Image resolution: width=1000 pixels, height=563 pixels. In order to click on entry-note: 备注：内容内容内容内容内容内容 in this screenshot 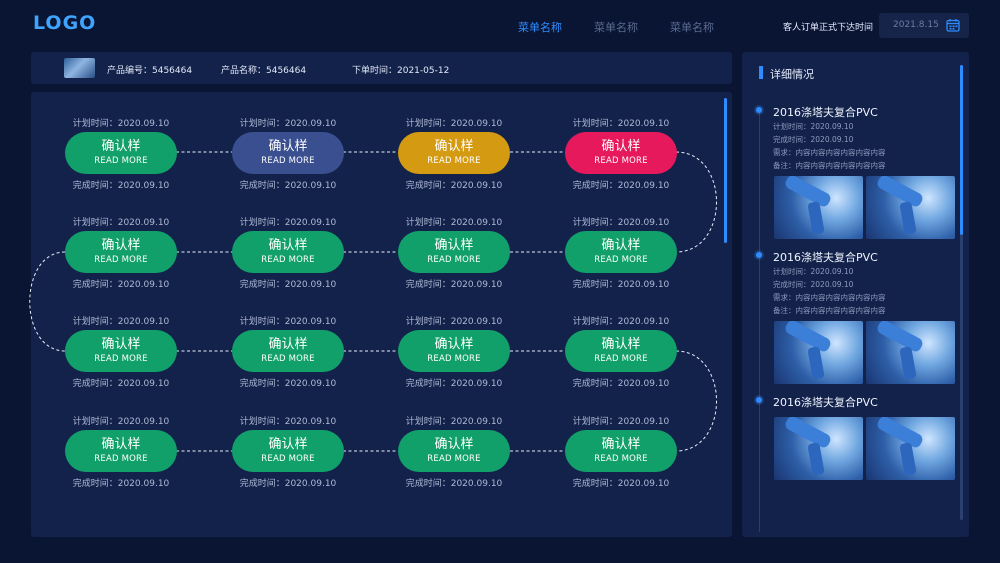, I will do `click(829, 165)`.